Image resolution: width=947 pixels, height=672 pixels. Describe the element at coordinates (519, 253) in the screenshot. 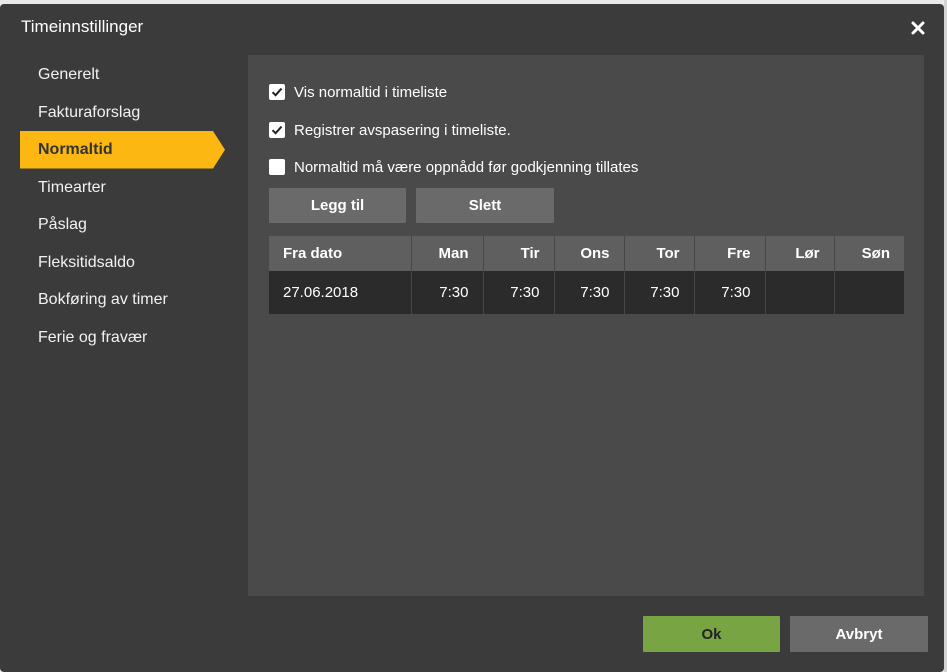

I see `column-header-tir: Tir` at that location.